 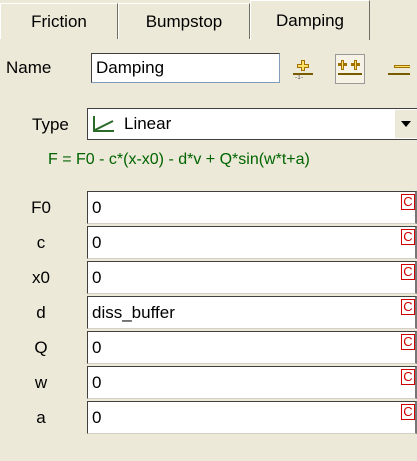 What do you see at coordinates (103, 124) in the screenshot?
I see `linear-graph-icon` at bounding box center [103, 124].